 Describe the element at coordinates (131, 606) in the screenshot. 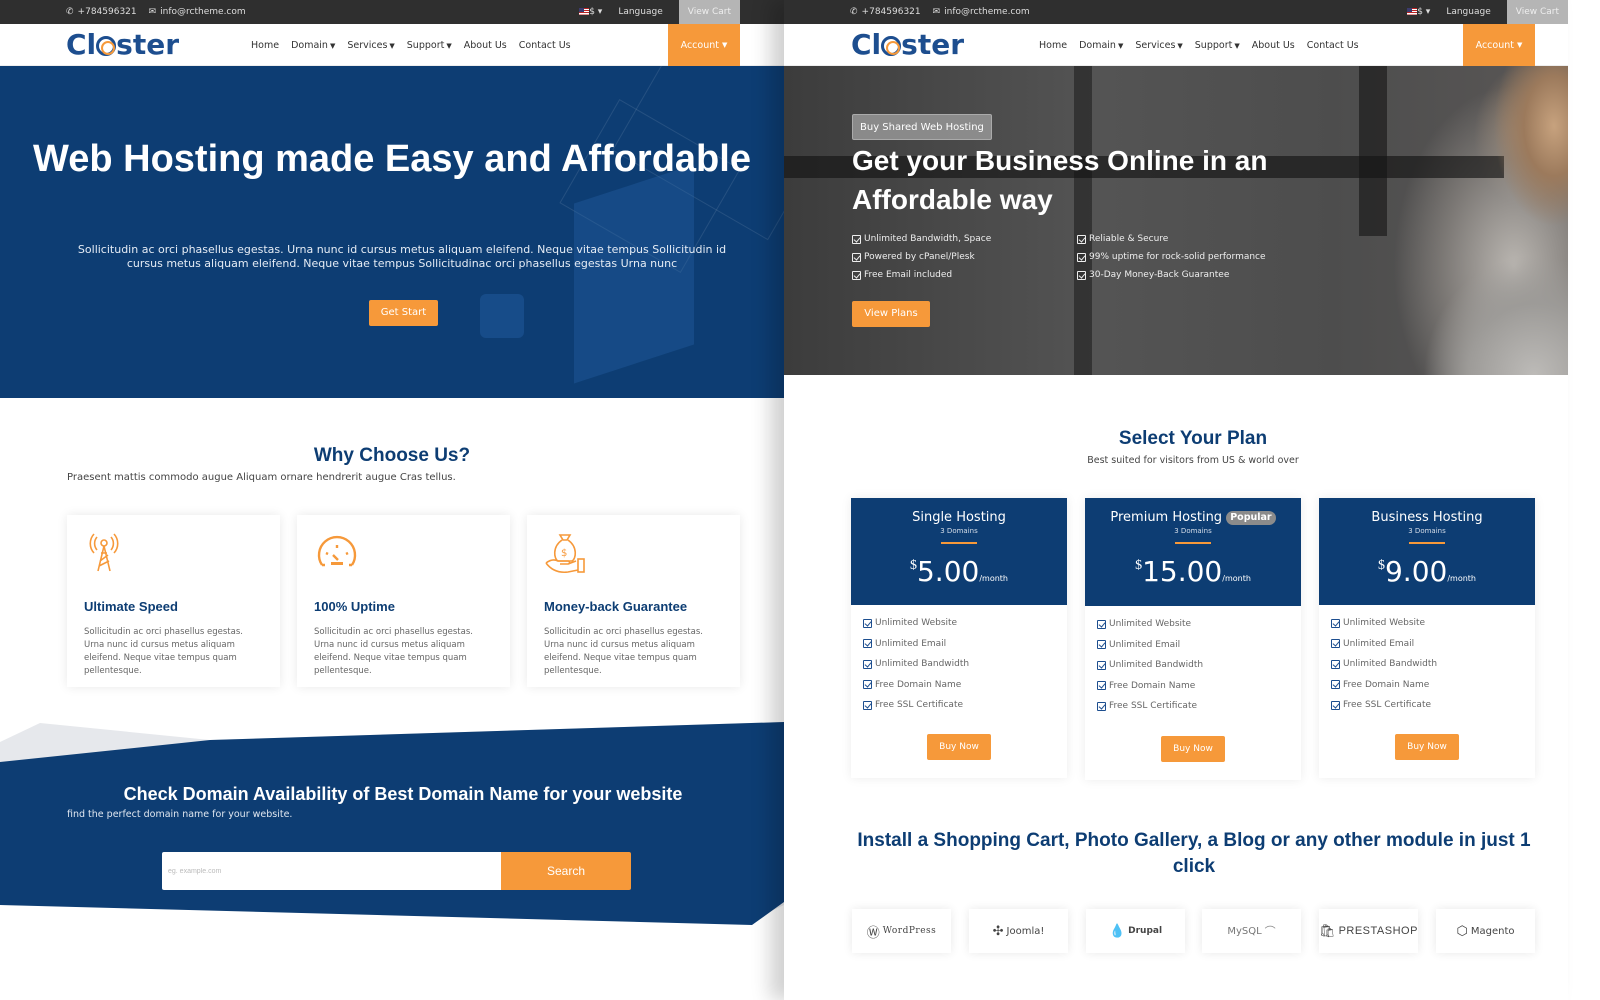

I see `feature-title: Ultimate Speed` at that location.